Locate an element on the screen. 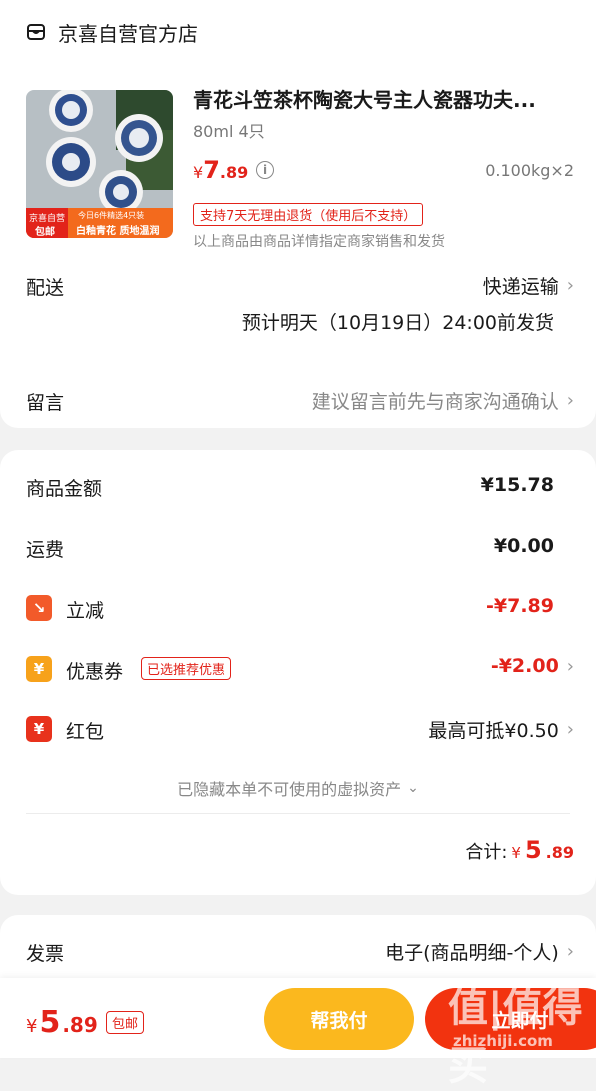 Image resolution: width=596 pixels, height=1091 pixels. discount-value: -¥7.89 is located at coordinates (520, 606).